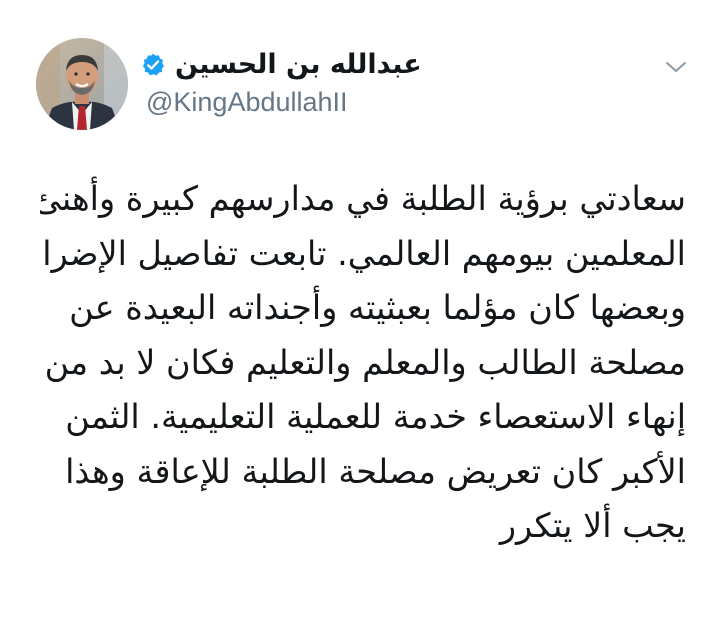 This screenshot has height=620, width=720. I want to click on avatar-photo, so click(82, 84).